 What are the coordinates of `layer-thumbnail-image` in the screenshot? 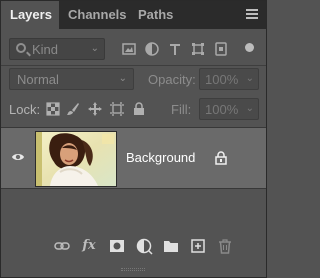 It's located at (76, 159).